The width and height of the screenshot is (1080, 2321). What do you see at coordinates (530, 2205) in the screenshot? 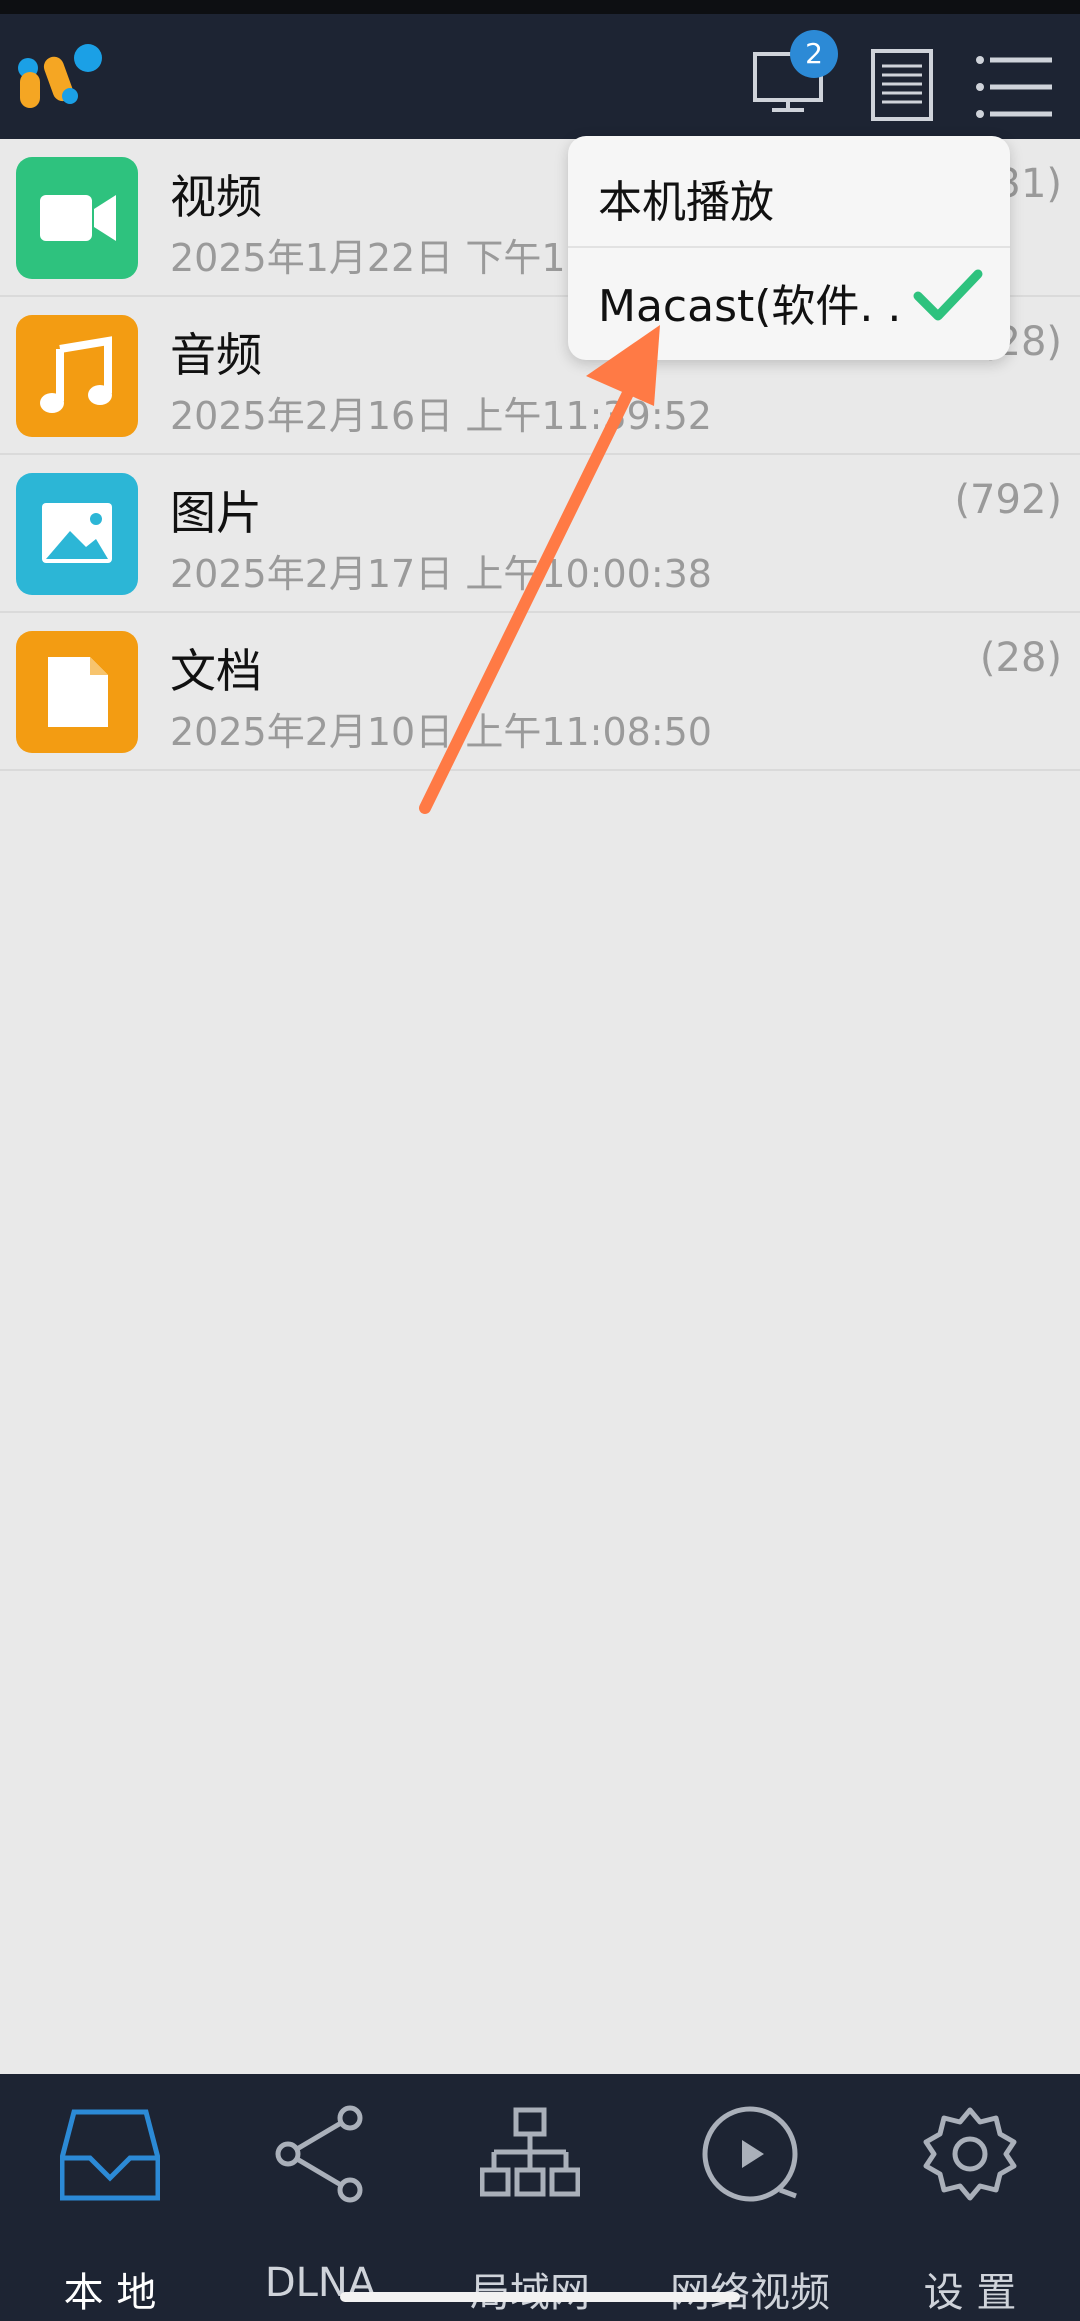
I see `tab-lan: 局域网` at bounding box center [530, 2205].